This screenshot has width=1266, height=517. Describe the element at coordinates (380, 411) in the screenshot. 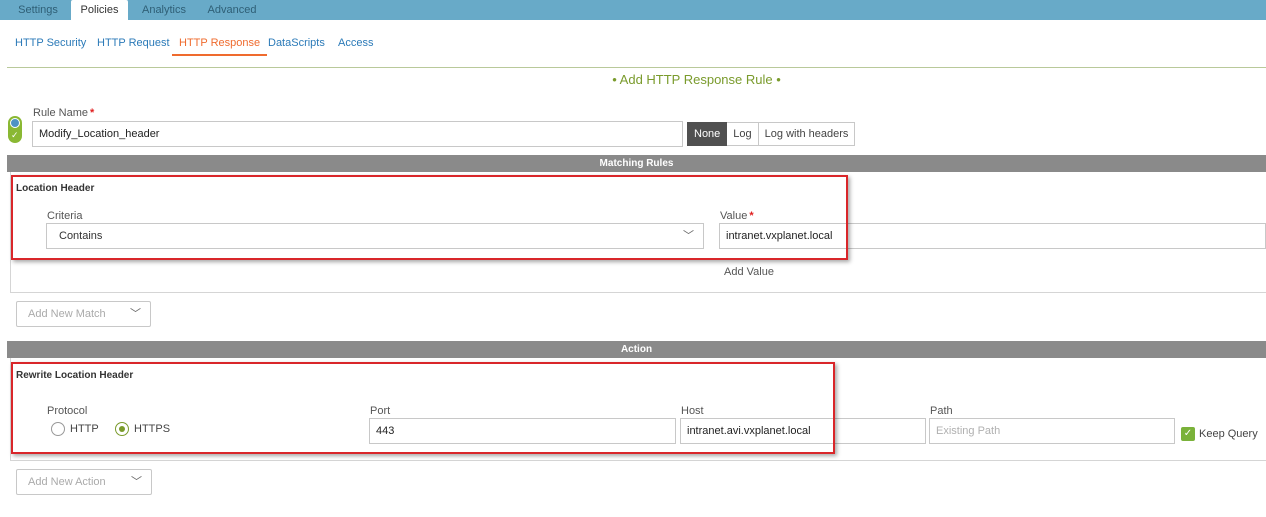

I see `port-label: Port` at that location.